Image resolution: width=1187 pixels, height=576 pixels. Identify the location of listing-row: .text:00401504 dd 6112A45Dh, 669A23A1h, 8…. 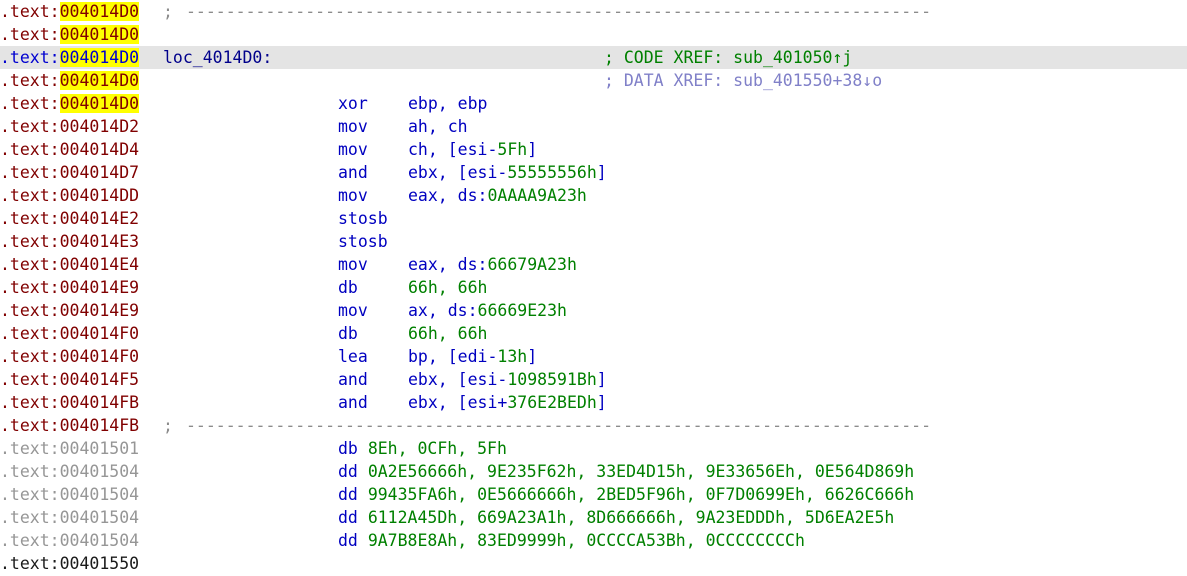
(593, 517).